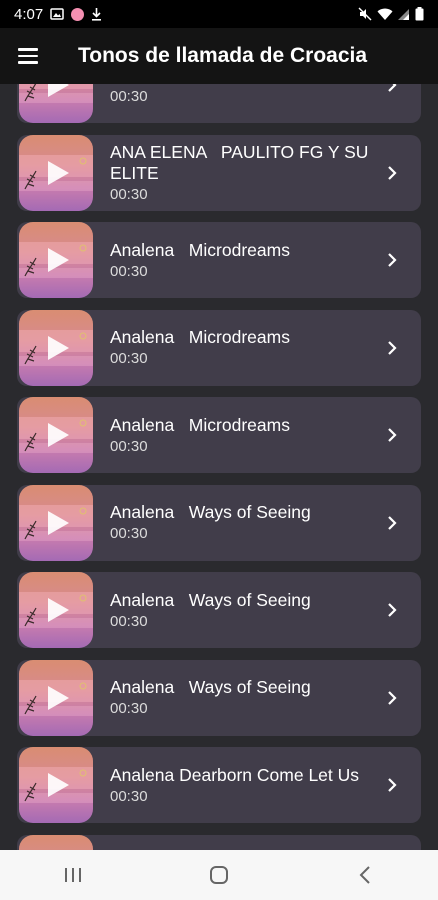 The width and height of the screenshot is (438, 900). I want to click on ringtone-text: Analena Dearborn Come Let Us 00:30, so click(241, 785).